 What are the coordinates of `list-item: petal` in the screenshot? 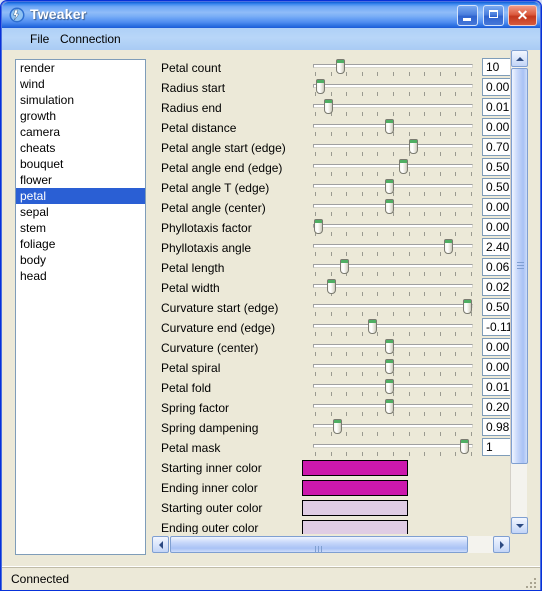 It's located at (80, 196).